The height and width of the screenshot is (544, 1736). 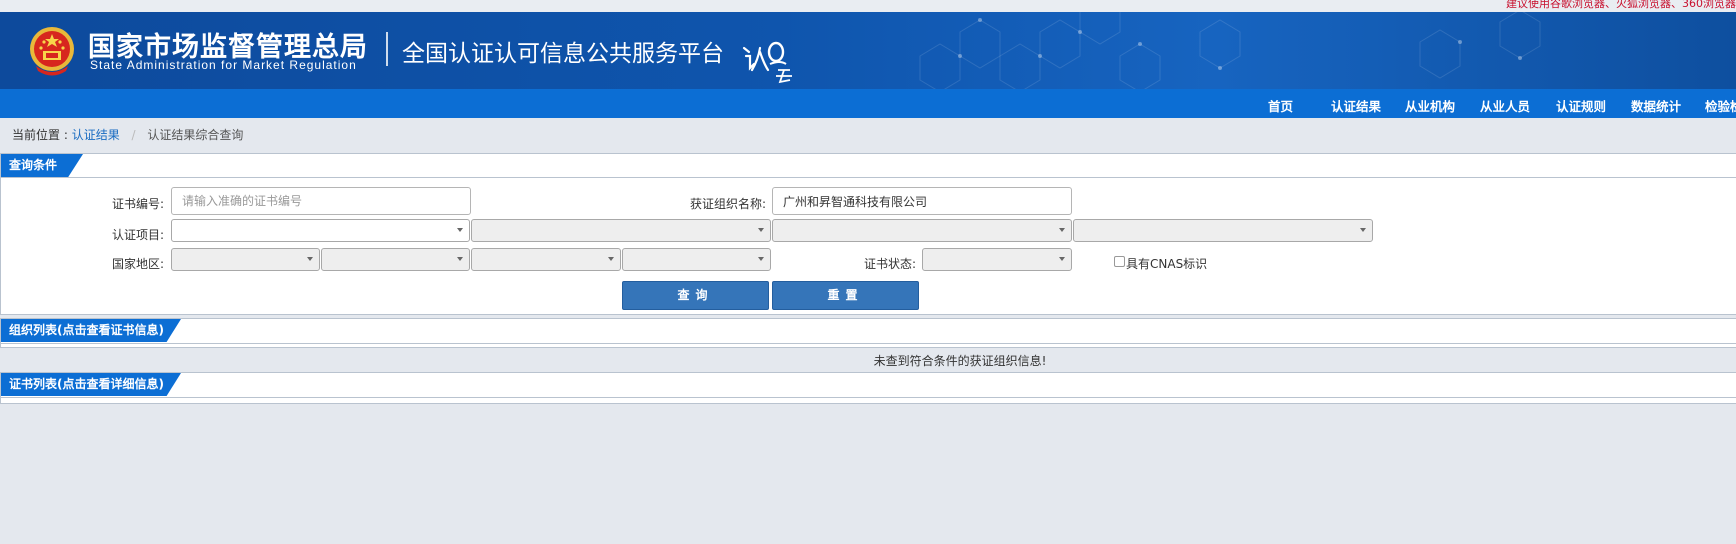 I want to click on breadcrumb: 当前位置 : 认证结果 / 认证结果综合查询, so click(x=127, y=134).